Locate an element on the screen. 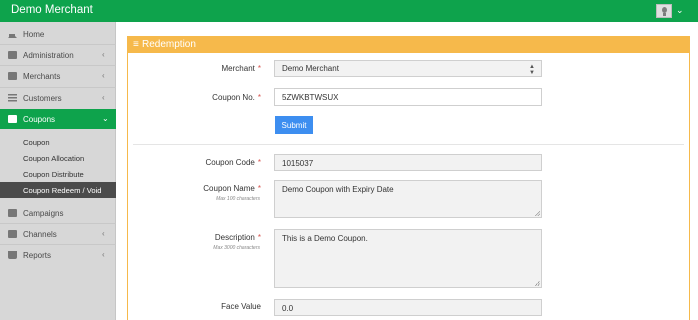 The width and height of the screenshot is (698, 320). submenu-item-label: Coupon Distribute is located at coordinates (53, 174).